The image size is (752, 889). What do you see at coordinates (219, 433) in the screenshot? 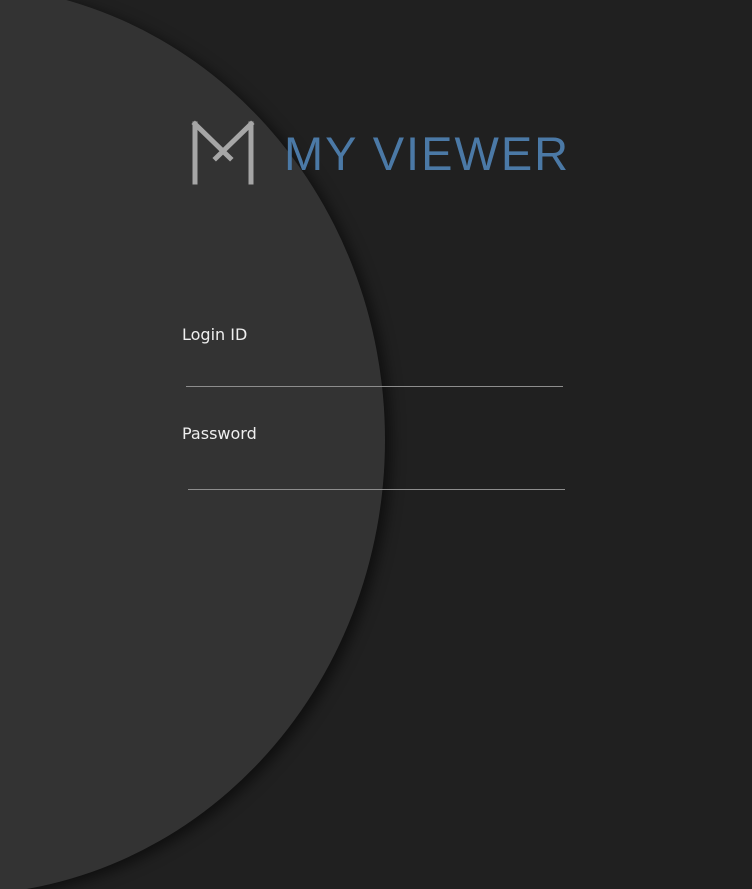
I see `password-label: Password` at bounding box center [219, 433].